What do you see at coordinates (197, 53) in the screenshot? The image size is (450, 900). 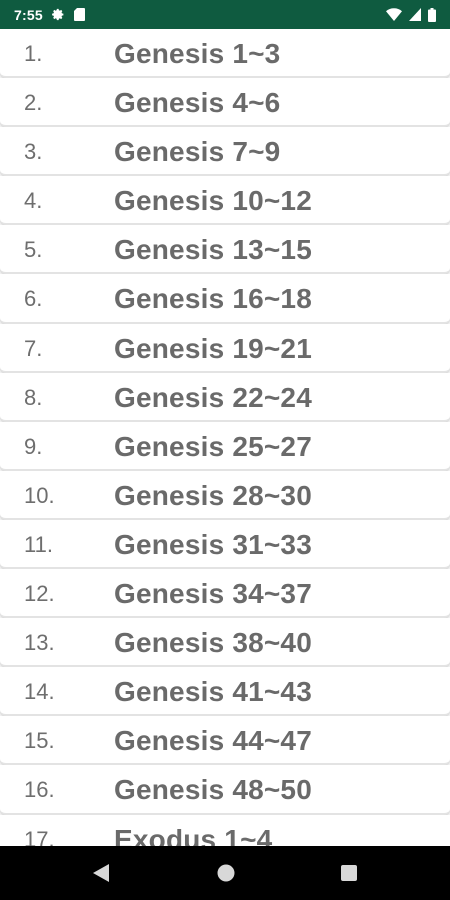 I see `item-title: Genesis 1~3` at bounding box center [197, 53].